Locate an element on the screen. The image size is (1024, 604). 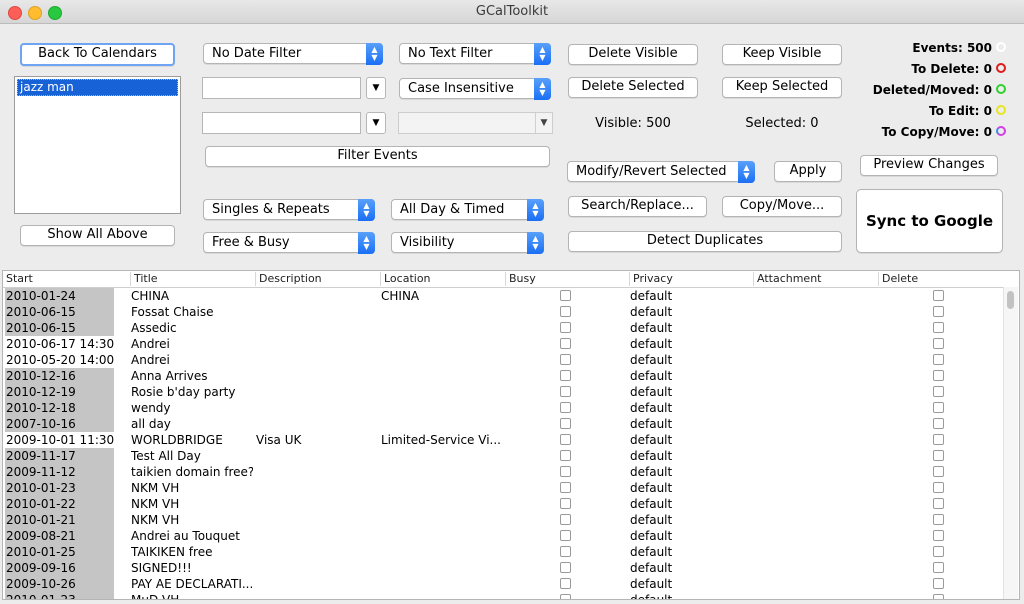
back-to-calendars-button: Back To Calendars is located at coordinates (97, 54).